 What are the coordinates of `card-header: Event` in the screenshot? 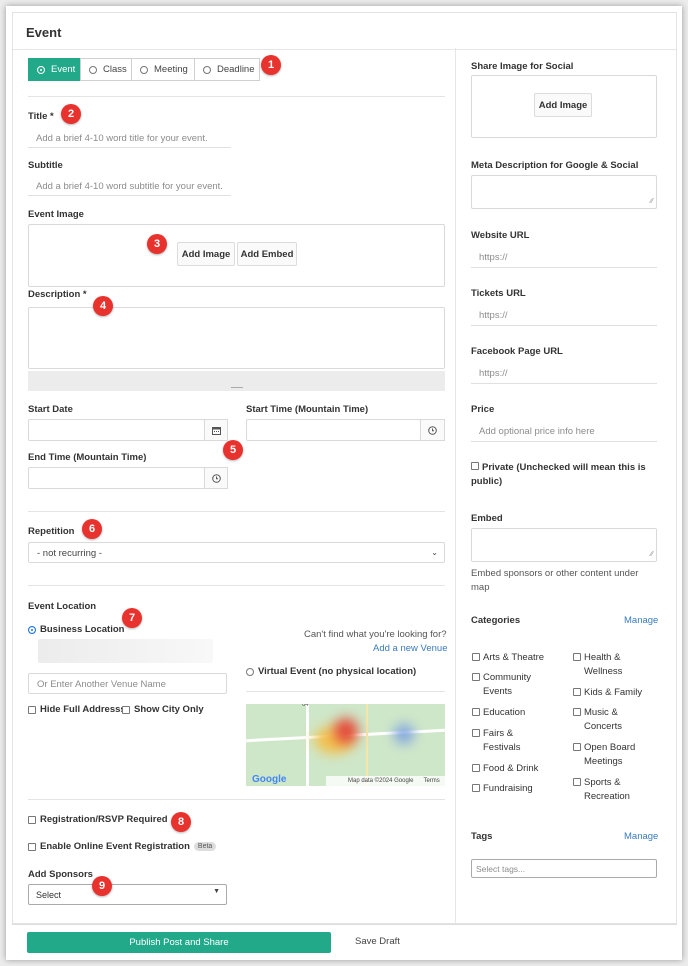 It's located at (344, 31).